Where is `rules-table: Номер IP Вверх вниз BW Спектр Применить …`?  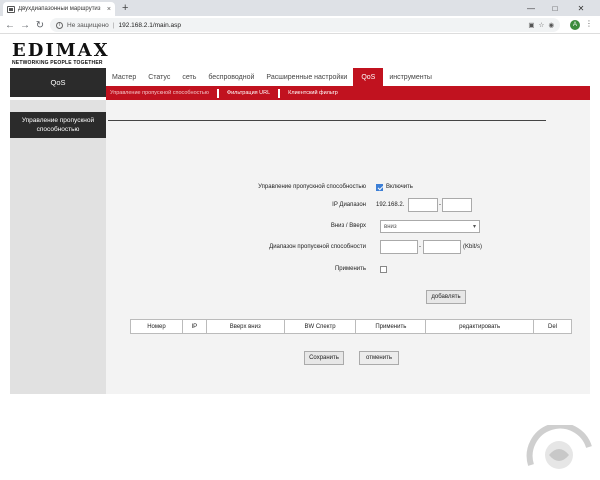 rules-table: Номер IP Вверх вниз BW Спектр Применить … is located at coordinates (351, 326).